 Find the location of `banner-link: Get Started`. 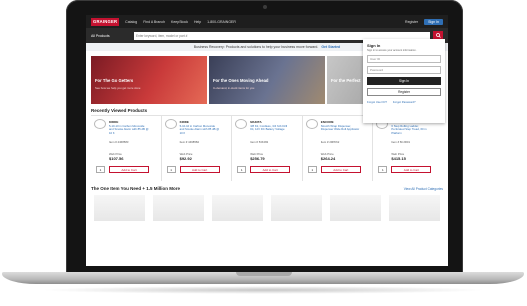

banner-link: Get Started is located at coordinates (330, 47).